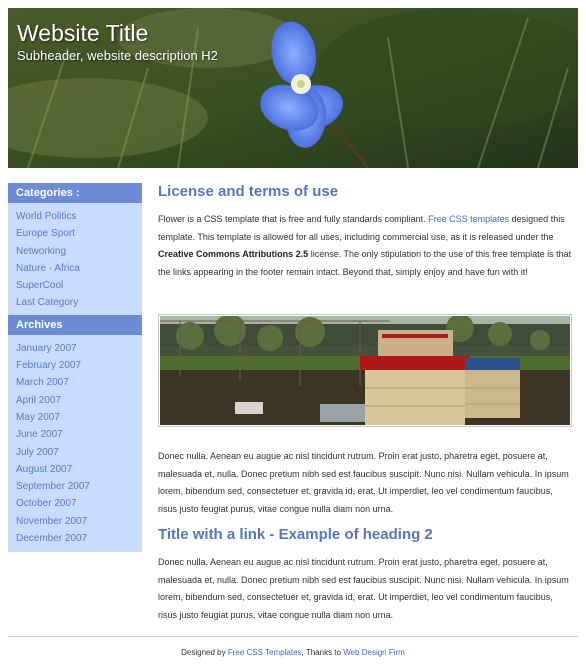  I want to click on category-link: Last Category, so click(75, 302).